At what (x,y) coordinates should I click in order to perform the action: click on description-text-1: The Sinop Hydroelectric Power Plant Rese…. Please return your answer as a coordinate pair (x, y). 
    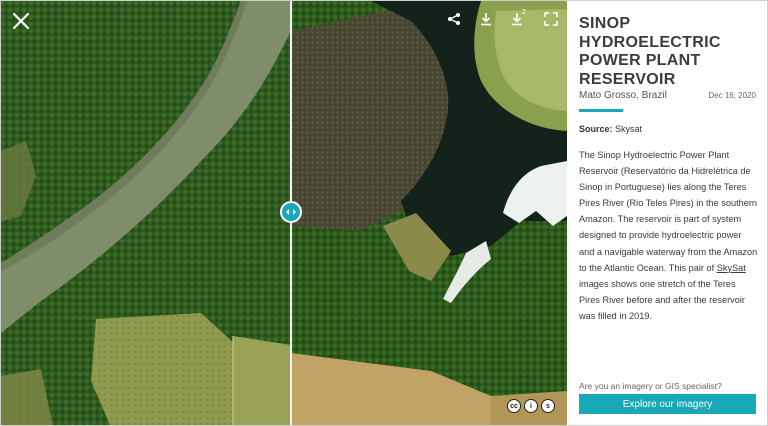
    Looking at the image, I should click on (668, 211).